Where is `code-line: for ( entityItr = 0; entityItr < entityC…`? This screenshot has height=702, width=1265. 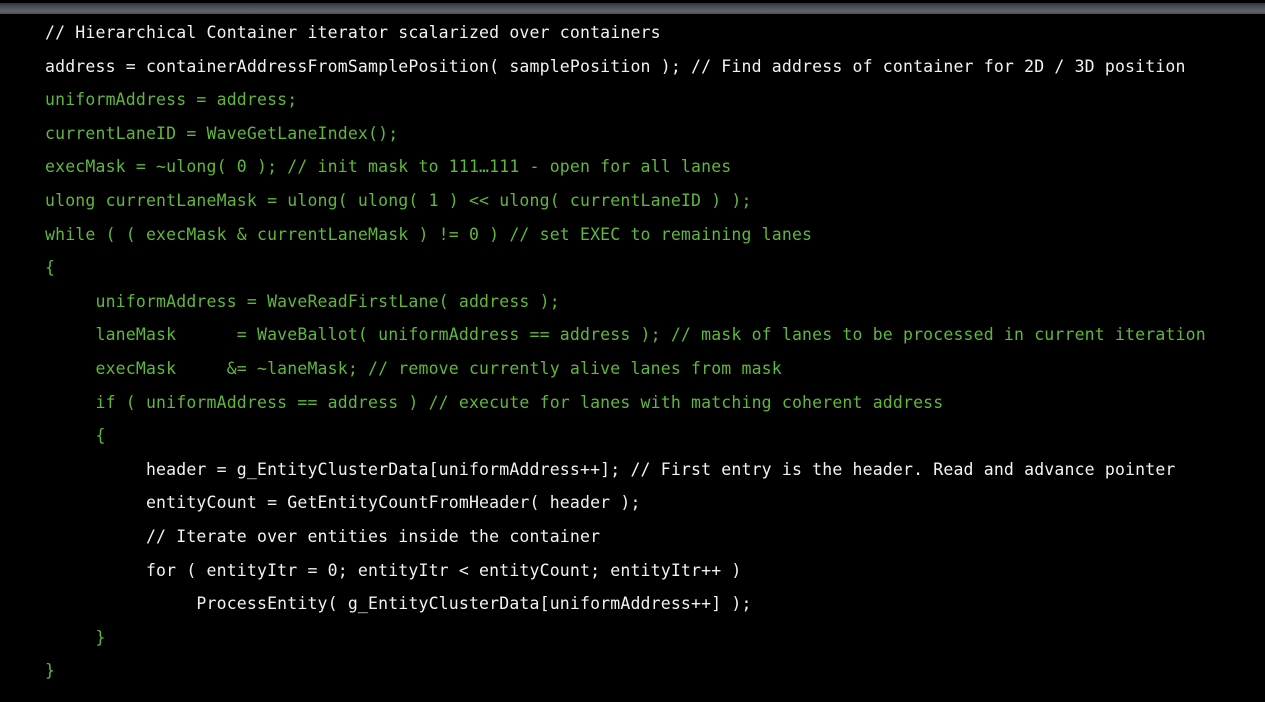 code-line: for ( entityItr = 0; entityItr < entityC… is located at coordinates (393, 570).